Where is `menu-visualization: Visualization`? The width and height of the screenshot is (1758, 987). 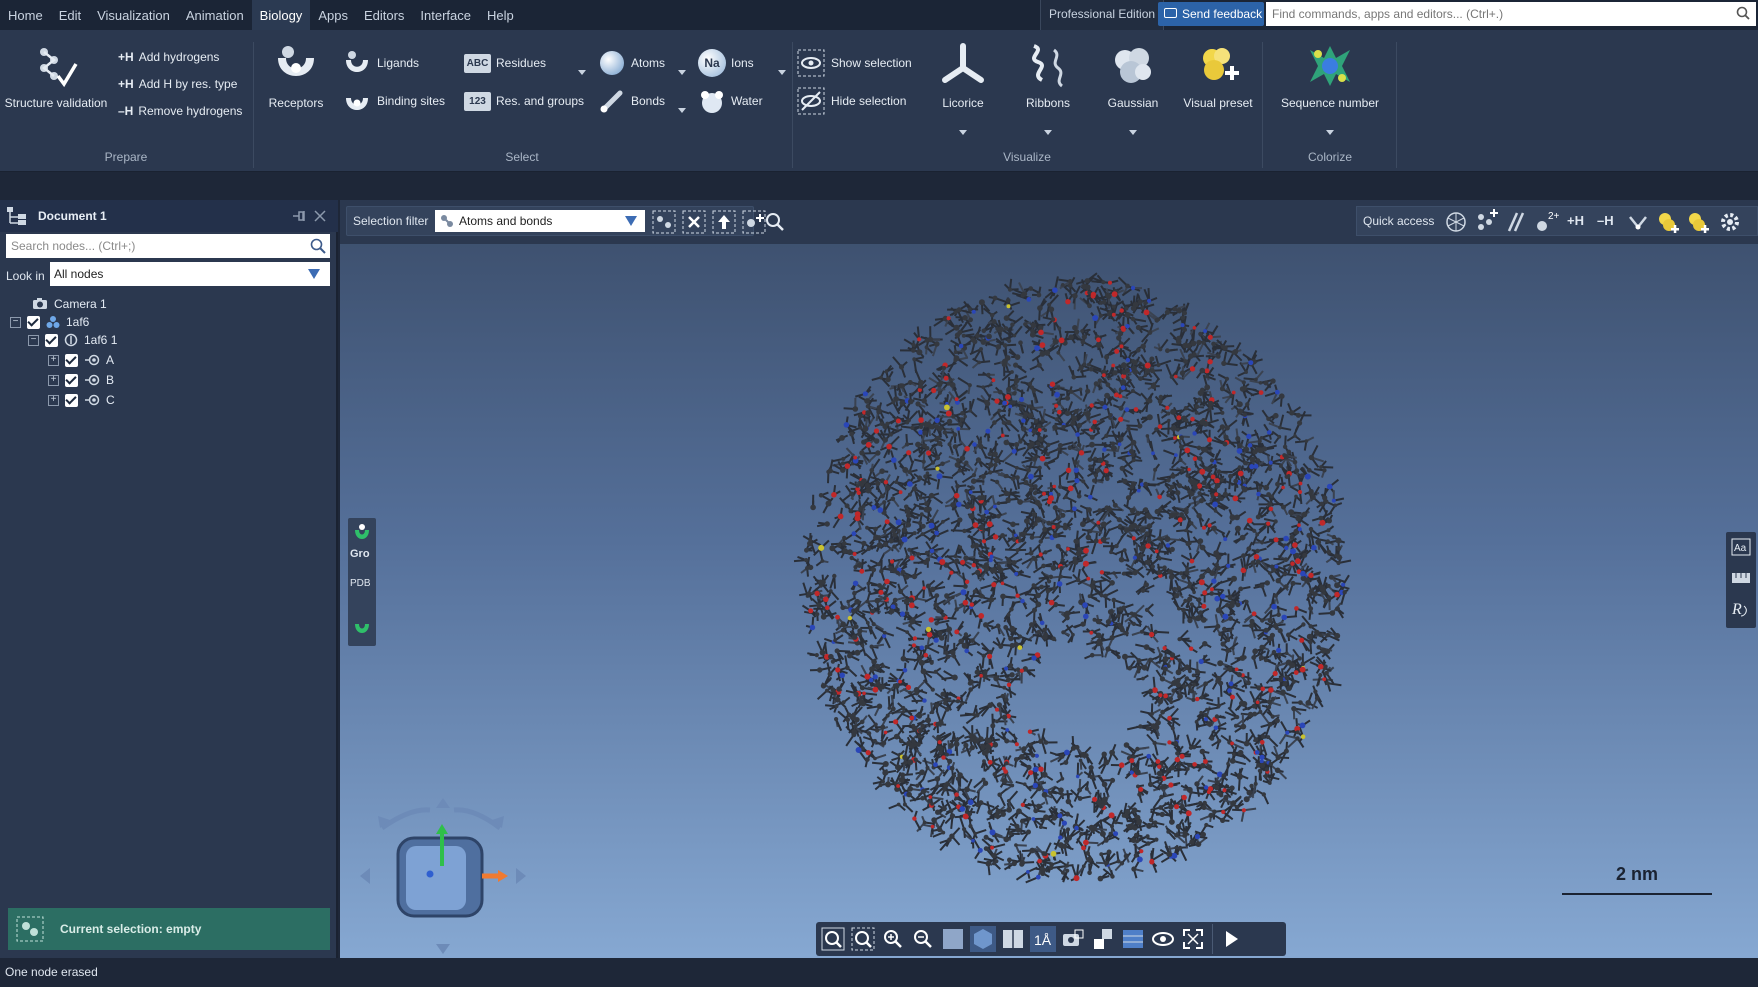
menu-visualization: Visualization is located at coordinates (133, 15).